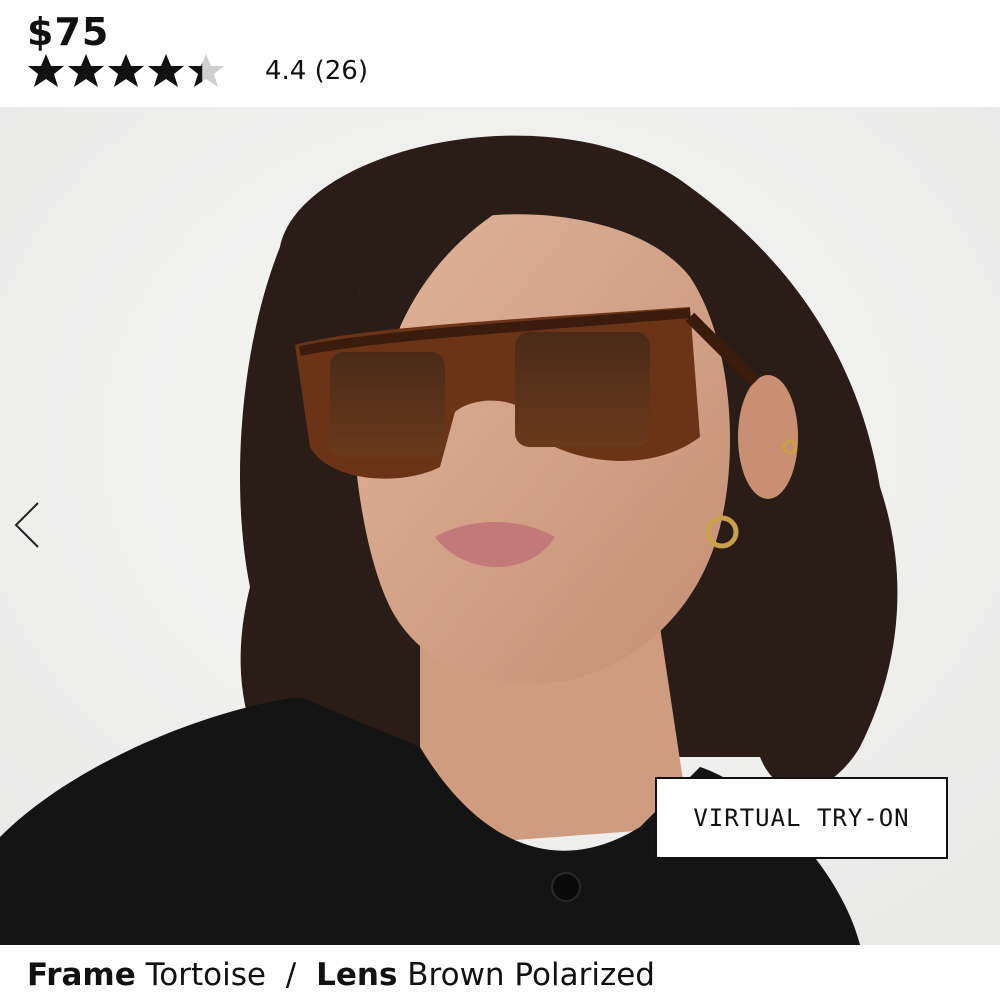 Image resolution: width=1000 pixels, height=1000 pixels. Describe the element at coordinates (801, 818) in the screenshot. I see `virtual-try-on-button: VIRTUAL TRY-ON` at that location.